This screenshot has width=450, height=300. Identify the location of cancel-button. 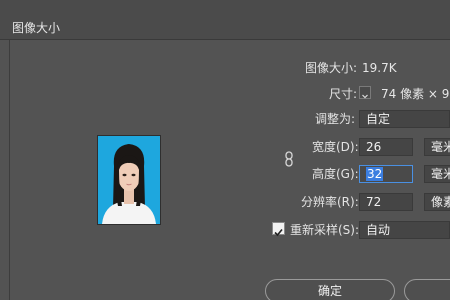
(427, 289).